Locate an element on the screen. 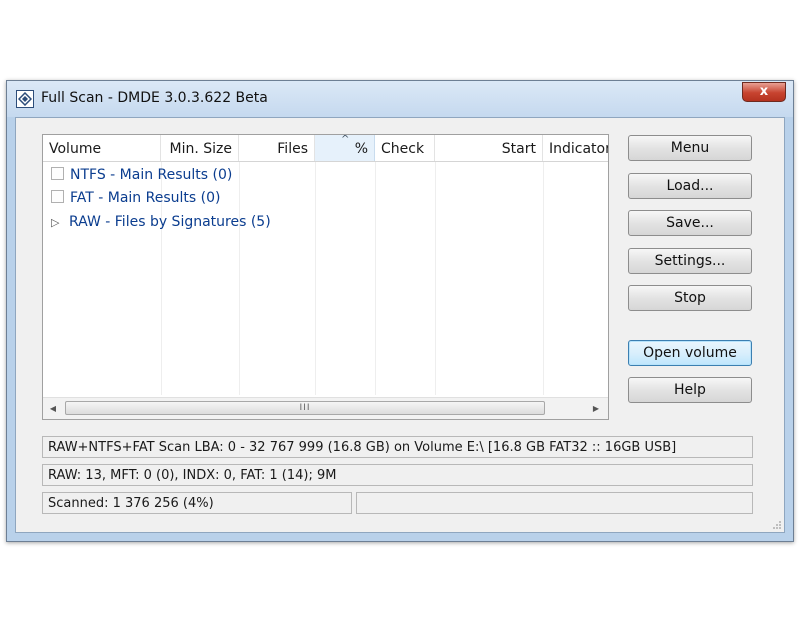 The height and width of the screenshot is (620, 800). column-header-start: Start is located at coordinates (489, 148).